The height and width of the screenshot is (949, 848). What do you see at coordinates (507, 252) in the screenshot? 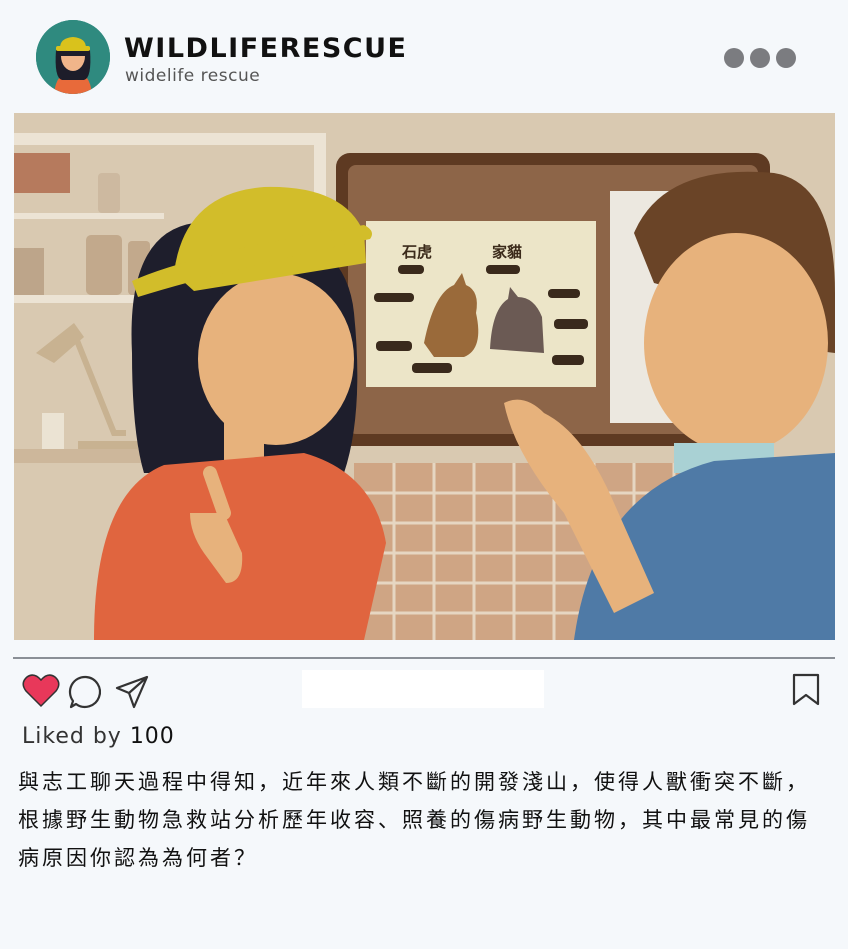
I see `board-label-house-cat: 家貓` at bounding box center [507, 252].